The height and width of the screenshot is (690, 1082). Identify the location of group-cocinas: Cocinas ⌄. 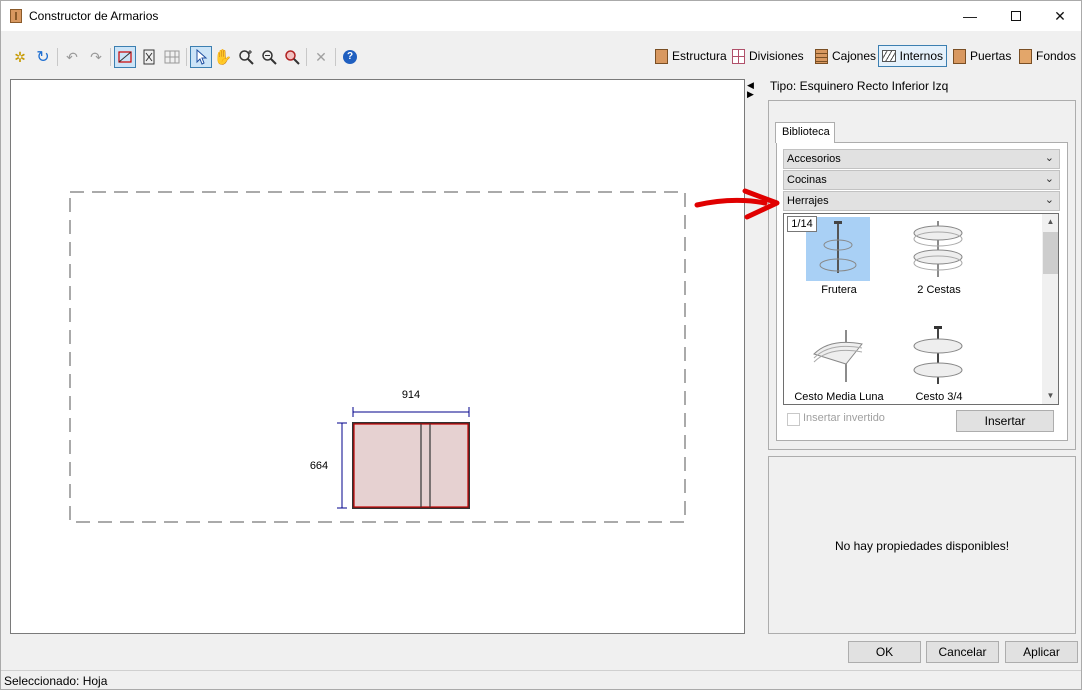
(921, 180).